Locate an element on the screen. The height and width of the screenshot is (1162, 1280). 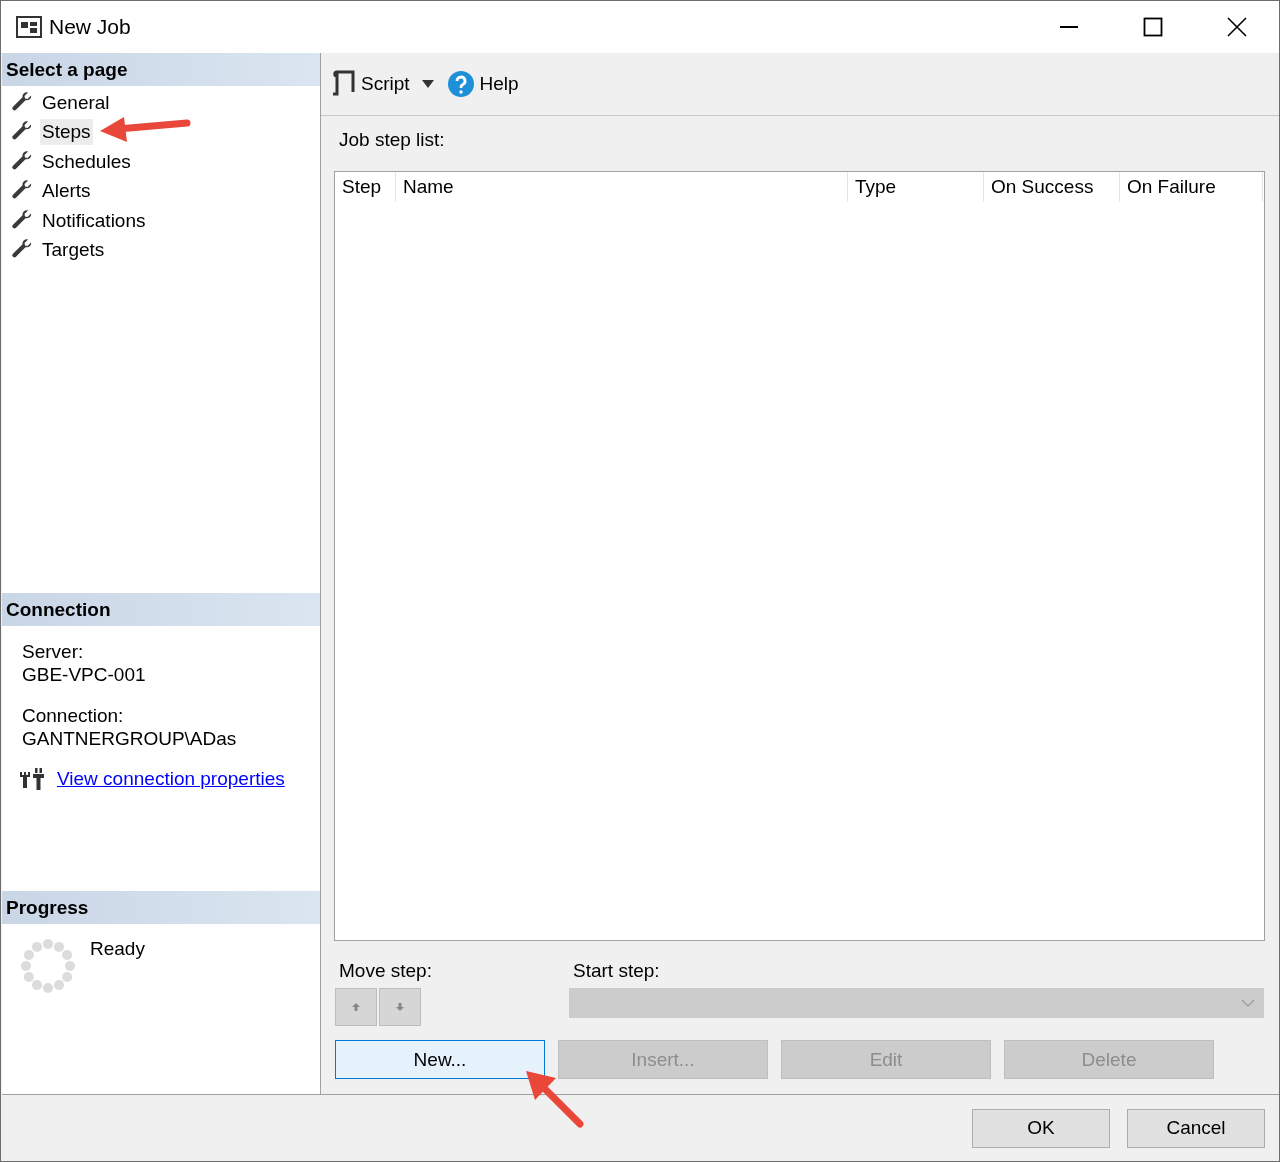
plug-icon is located at coordinates (32, 779).